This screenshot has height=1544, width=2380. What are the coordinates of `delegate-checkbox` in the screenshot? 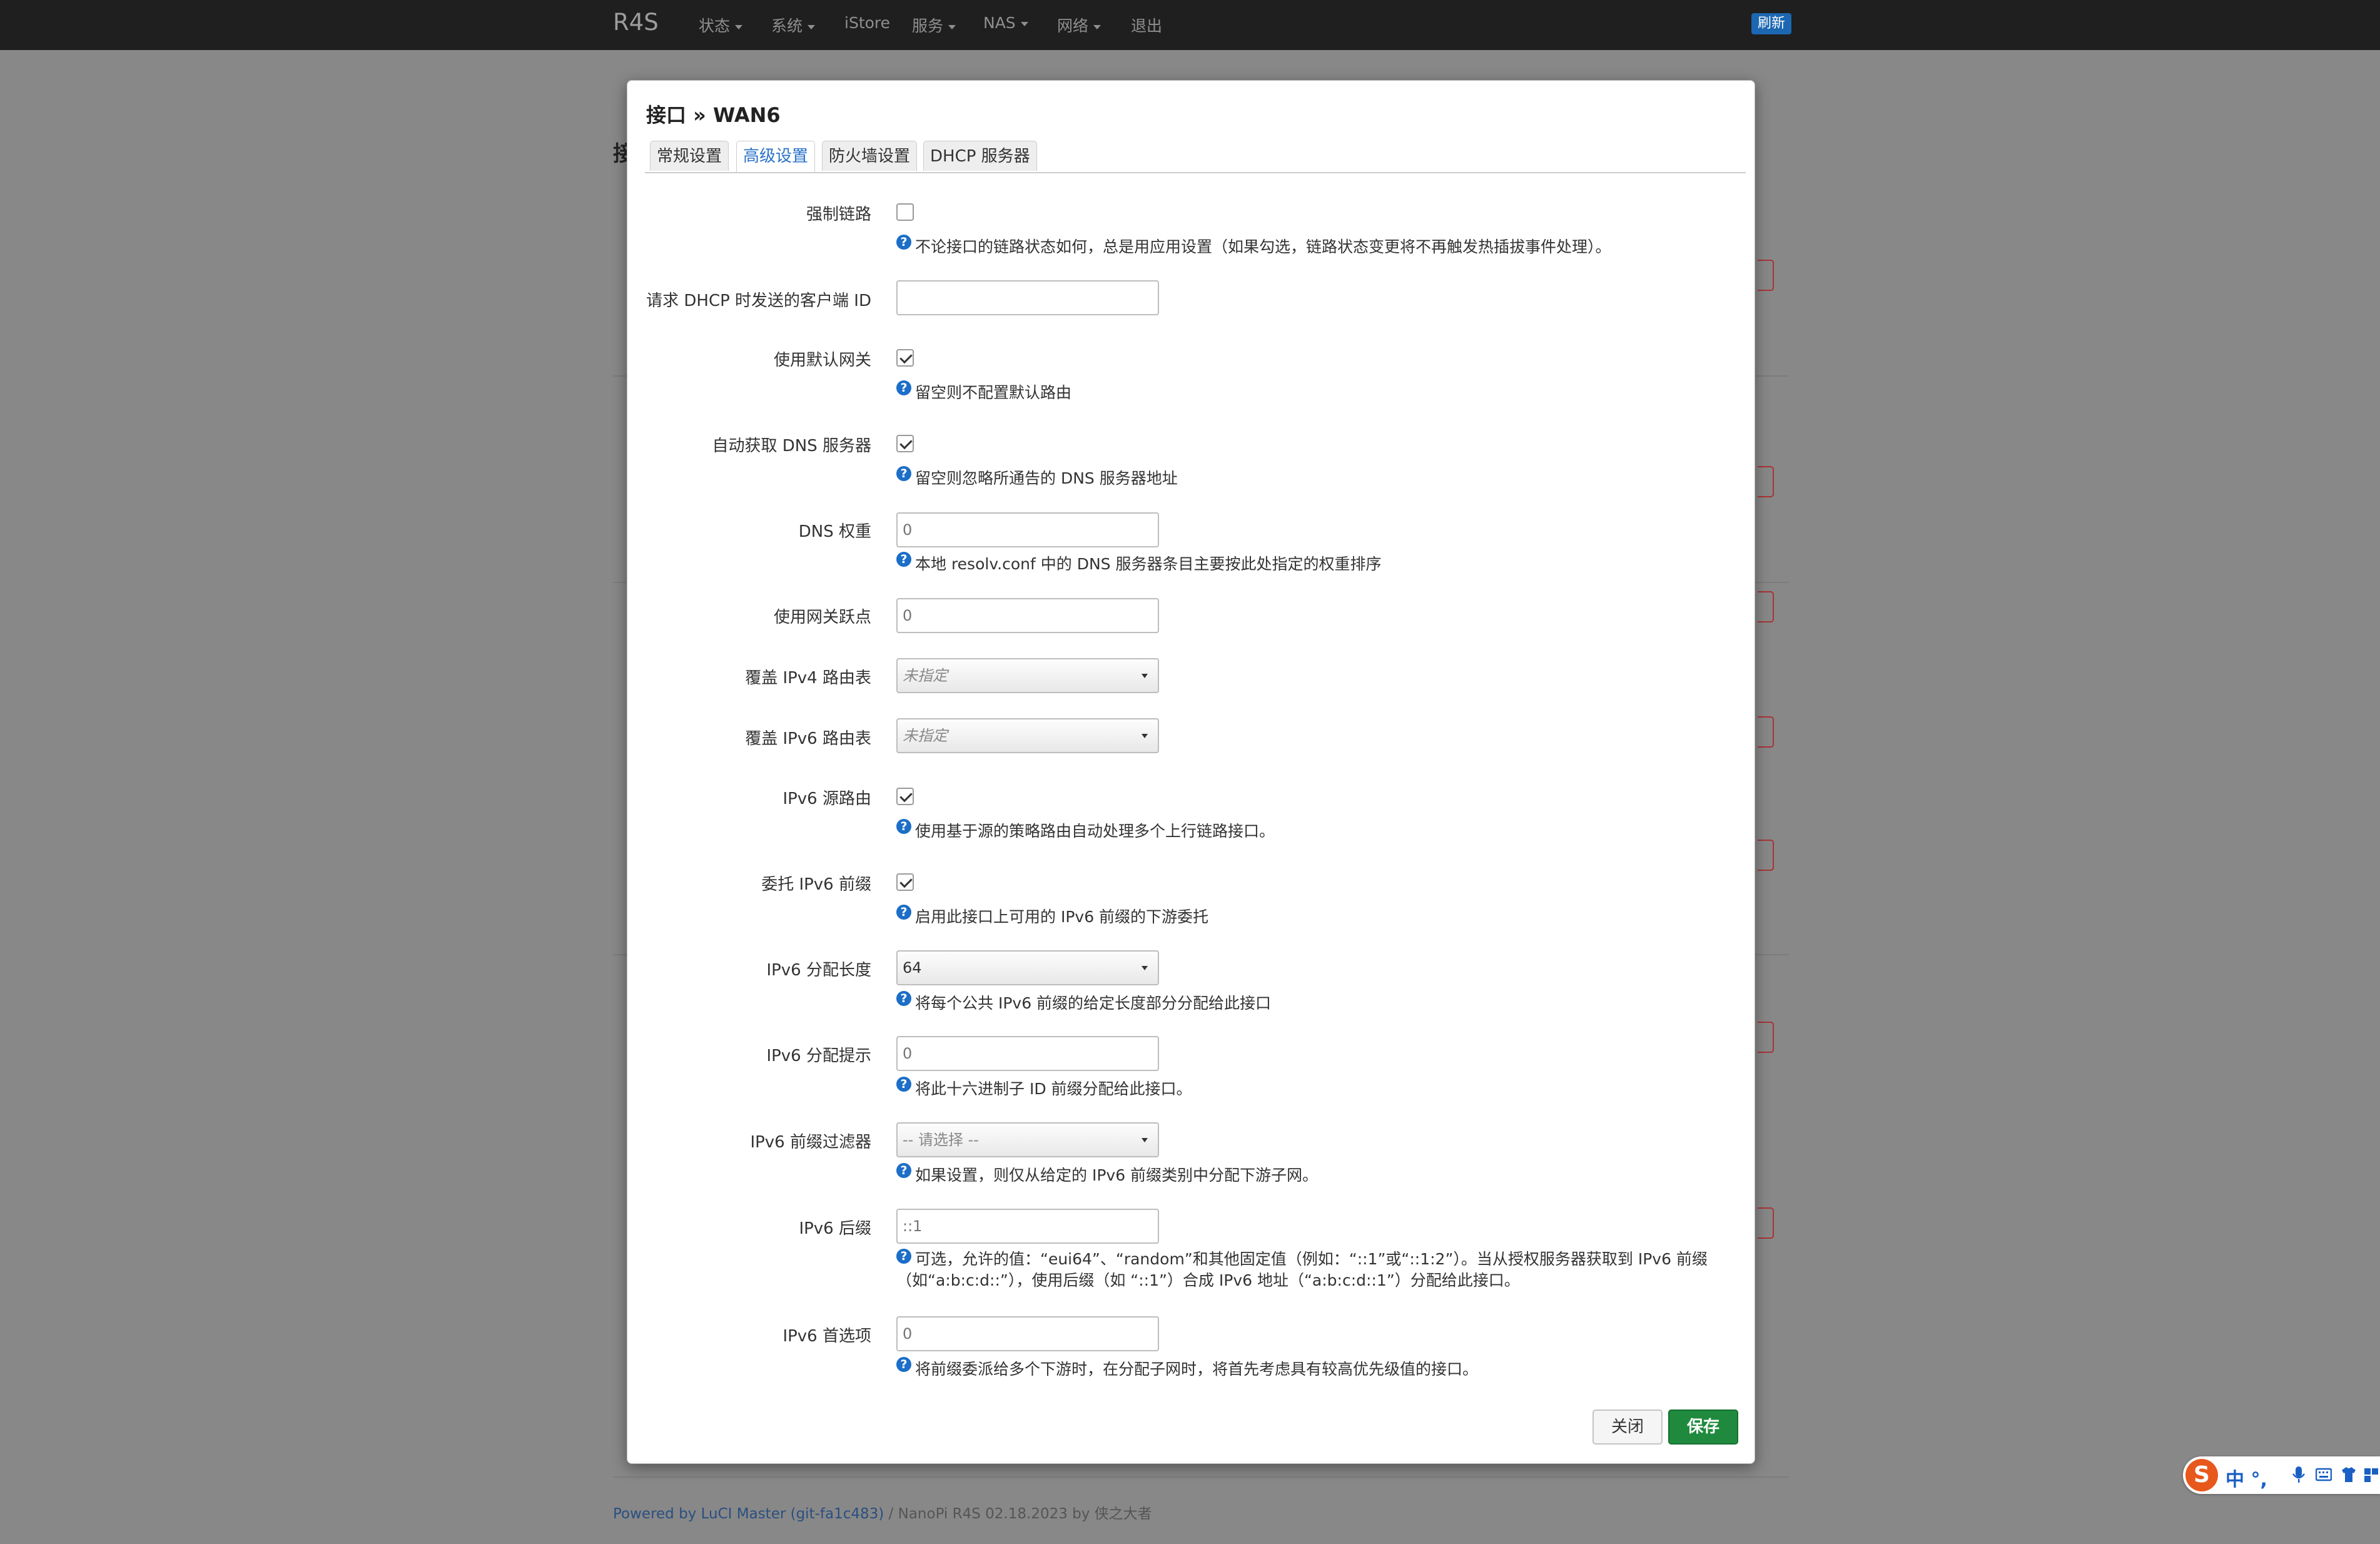 It's located at (905, 882).